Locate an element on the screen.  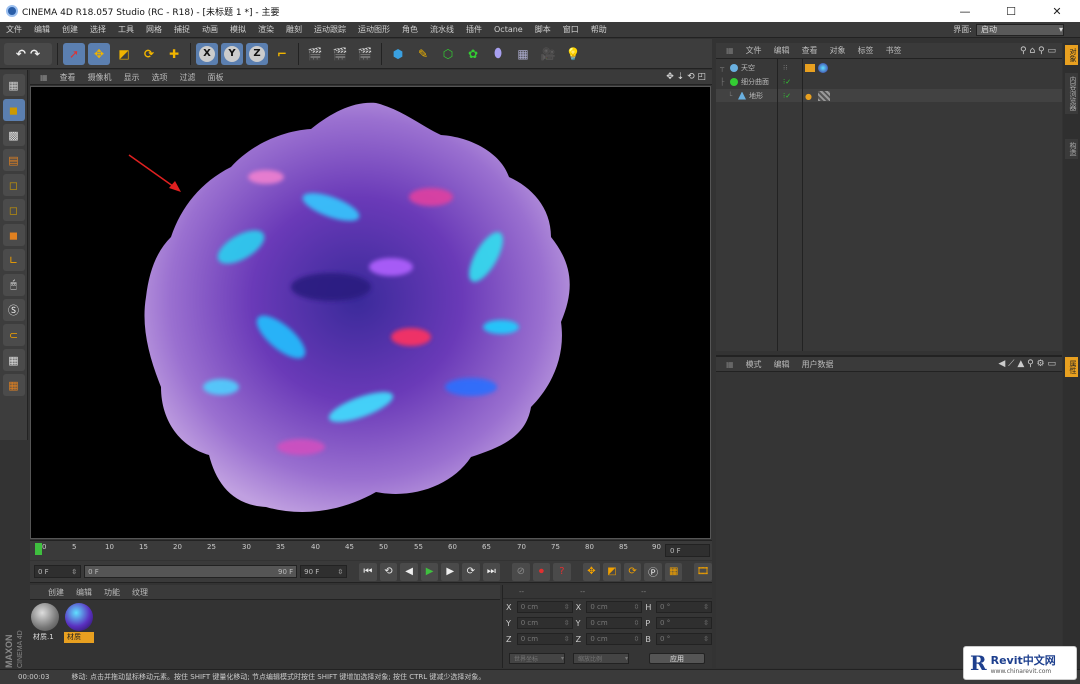
menu-render: 渲染 is located at coordinates (266, 29).